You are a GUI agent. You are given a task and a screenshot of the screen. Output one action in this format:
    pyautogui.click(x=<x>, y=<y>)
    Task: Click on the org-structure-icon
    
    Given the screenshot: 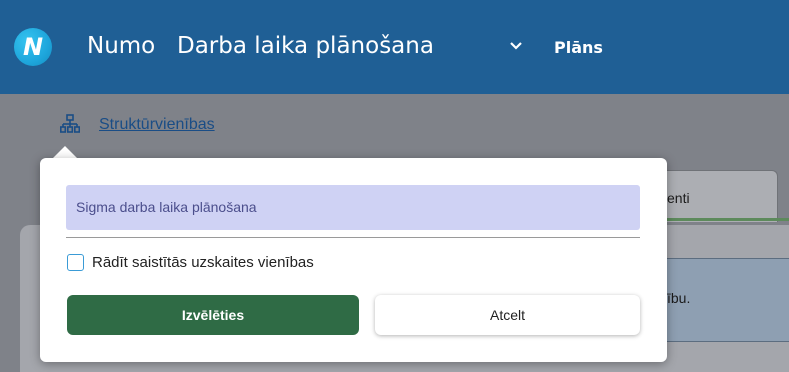 What is the action you would take?
    pyautogui.click(x=70, y=123)
    